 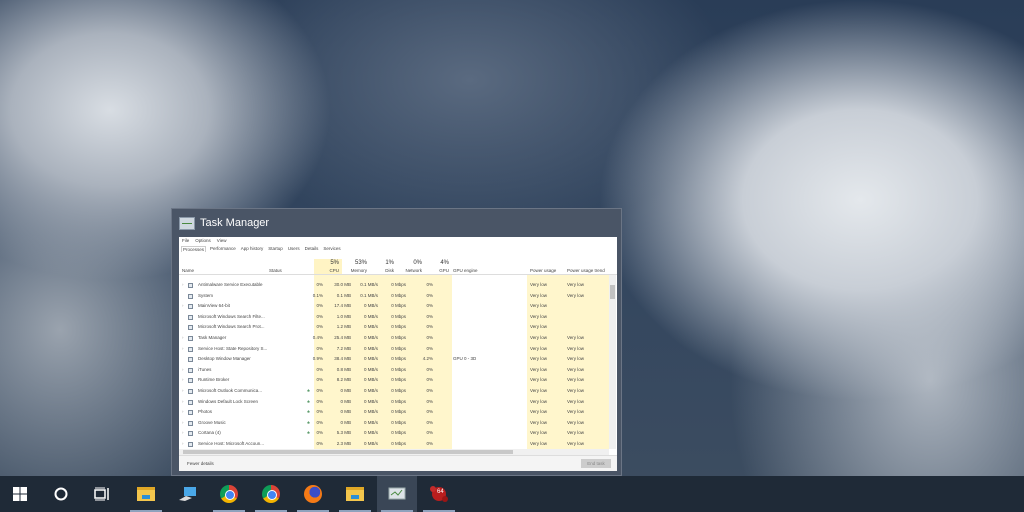 What do you see at coordinates (355, 494) in the screenshot?
I see `file-explorer-2-button` at bounding box center [355, 494].